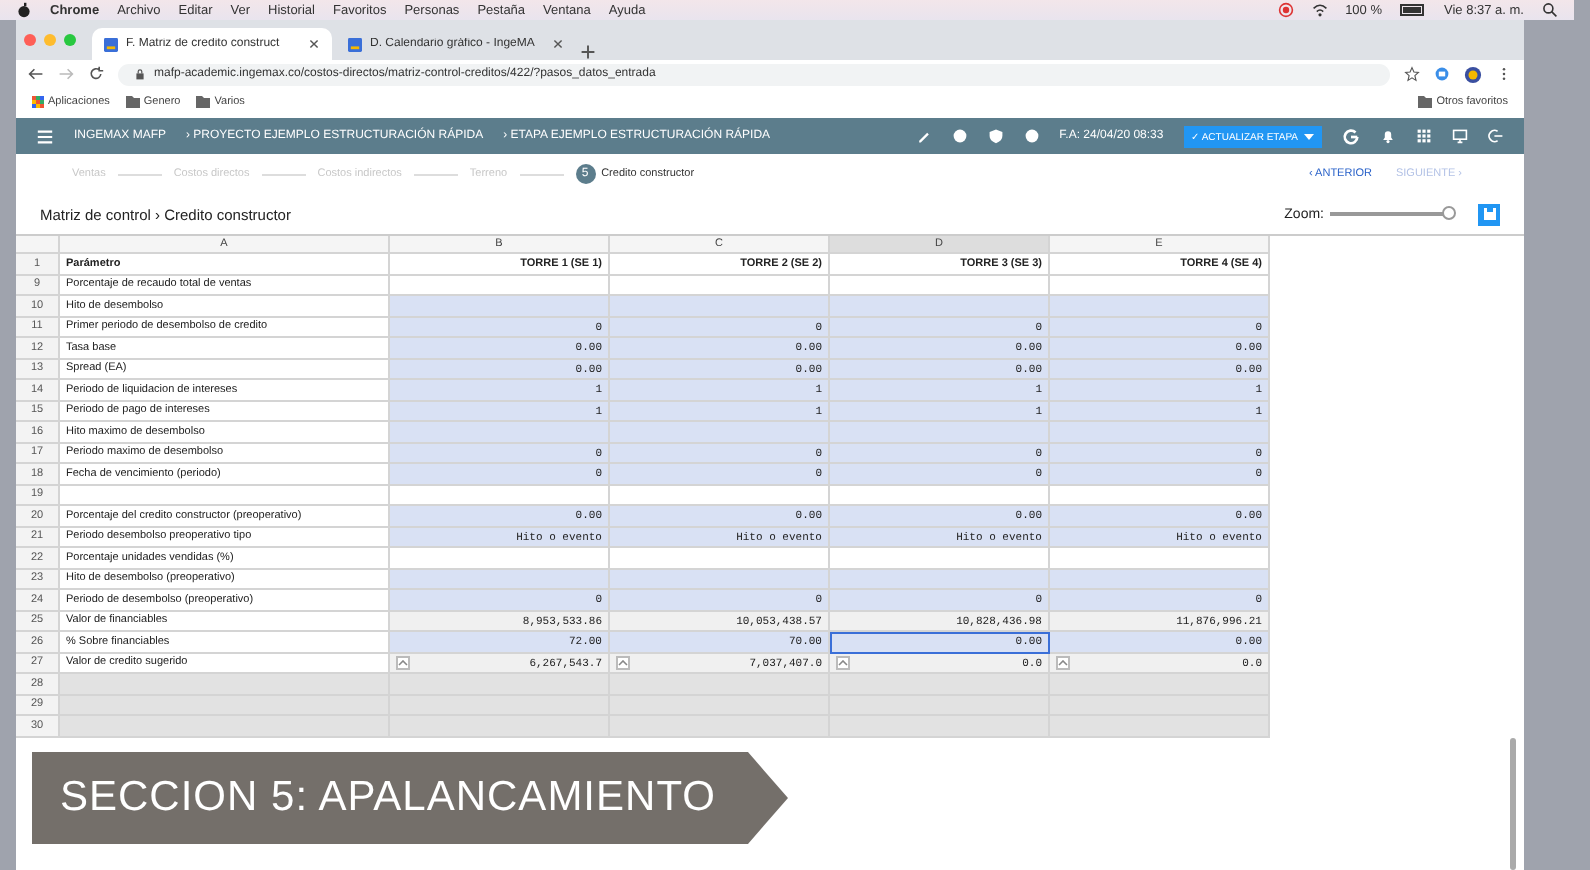 This screenshot has height=870, width=1590. What do you see at coordinates (1319, 10) in the screenshot?
I see `wifi-icon` at bounding box center [1319, 10].